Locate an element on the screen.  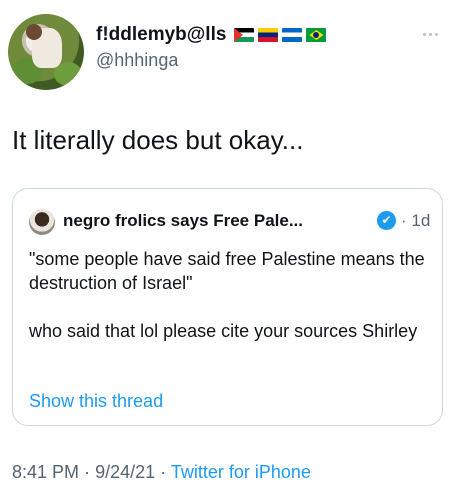
display-name: f!ddlemyb@lls is located at coordinates (161, 35).